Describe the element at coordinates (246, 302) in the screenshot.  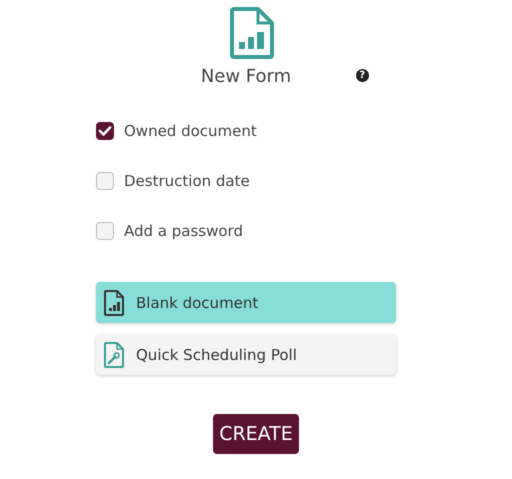
I see `template-item: Blank document` at that location.